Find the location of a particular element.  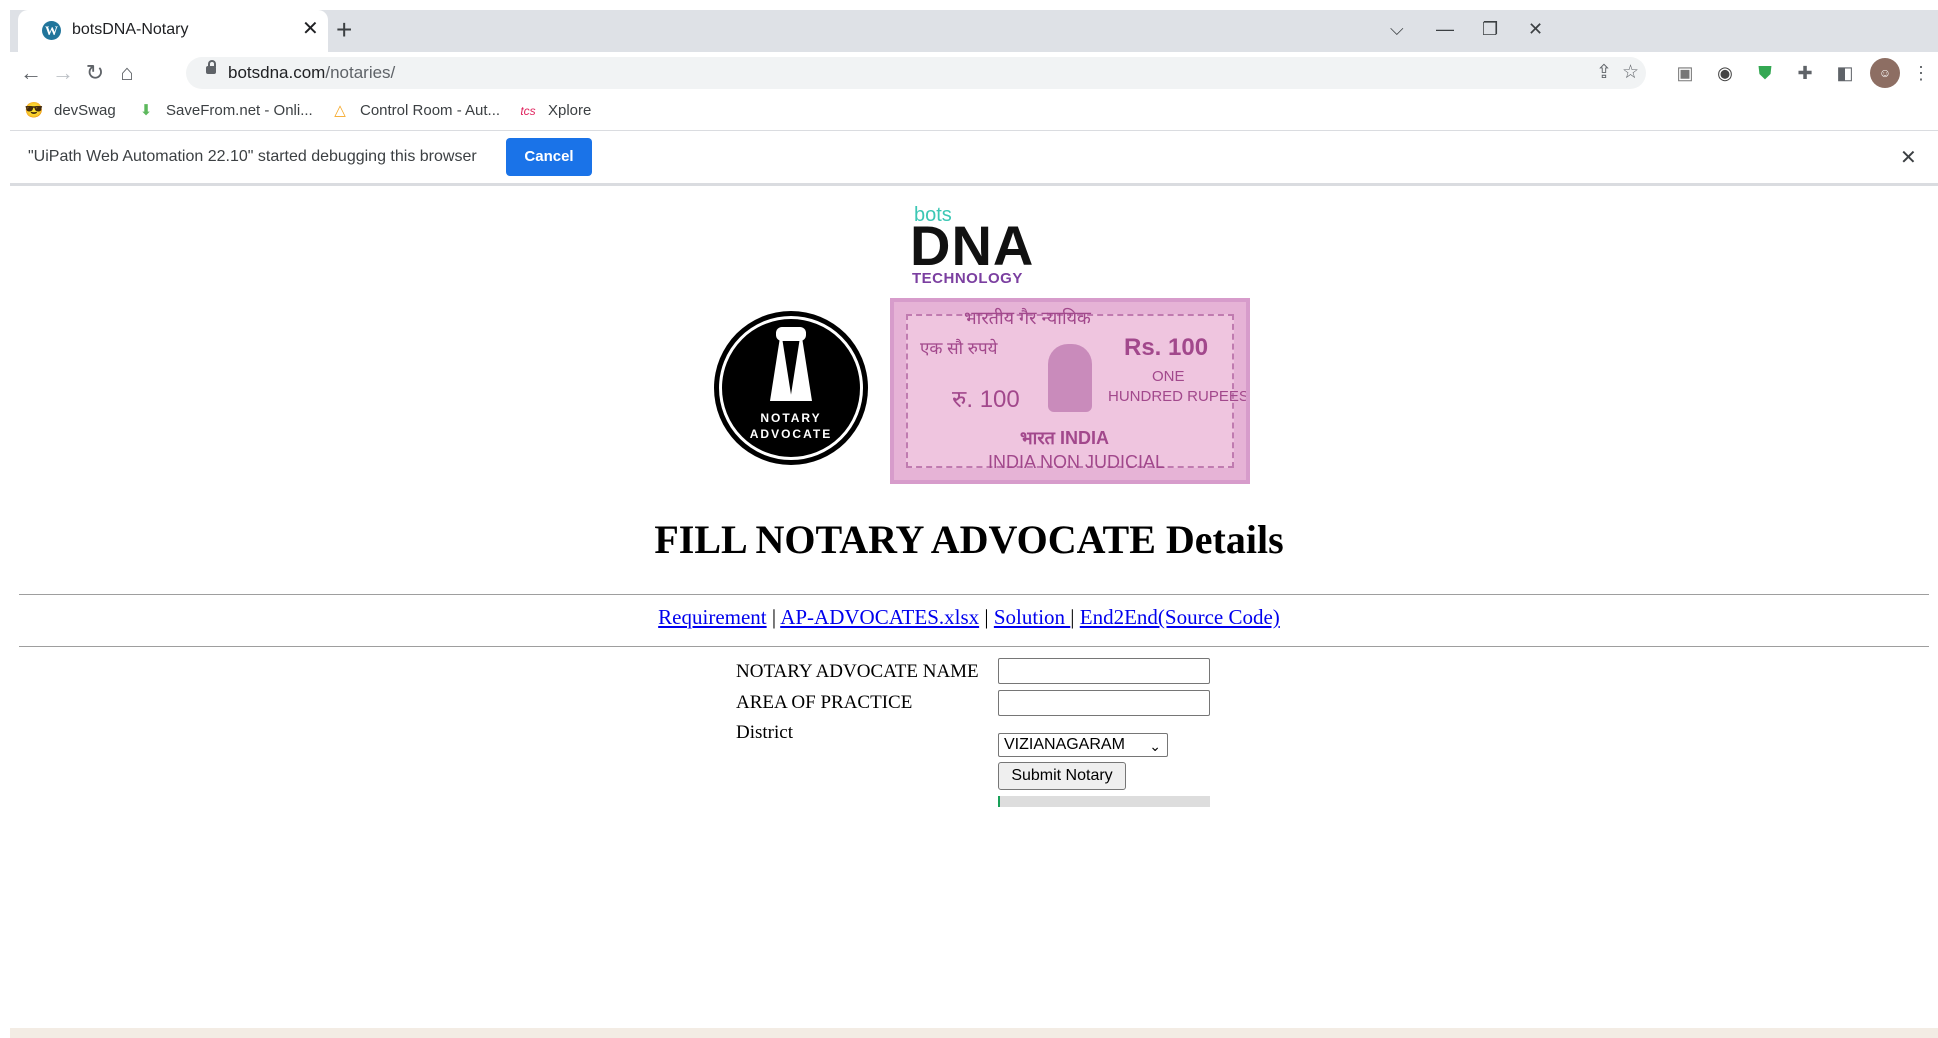

solution-link: Solution is located at coordinates (1032, 617).